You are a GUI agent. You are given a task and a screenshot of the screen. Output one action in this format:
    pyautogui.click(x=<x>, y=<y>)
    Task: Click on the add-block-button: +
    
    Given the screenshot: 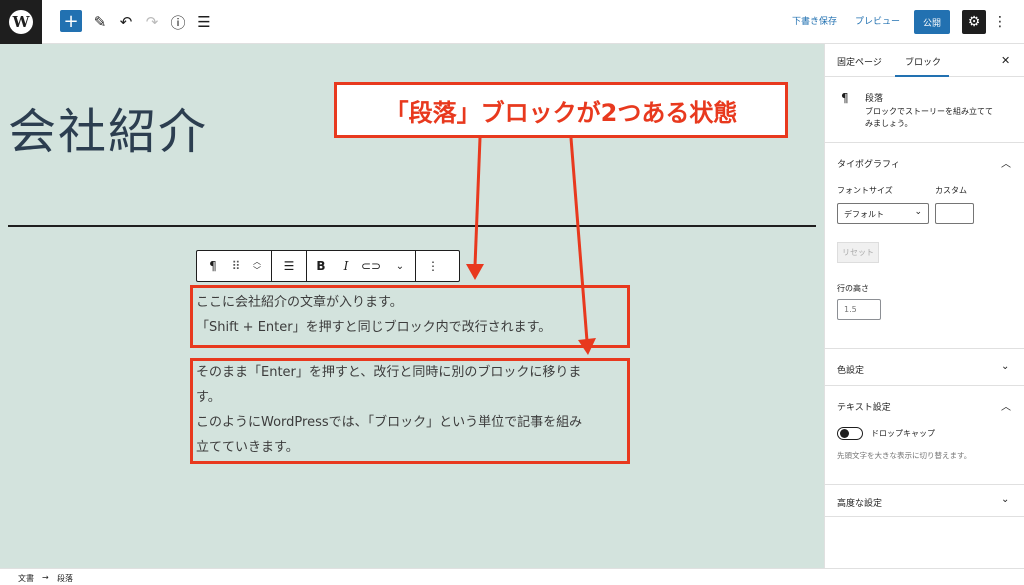 What is the action you would take?
    pyautogui.click(x=71, y=21)
    